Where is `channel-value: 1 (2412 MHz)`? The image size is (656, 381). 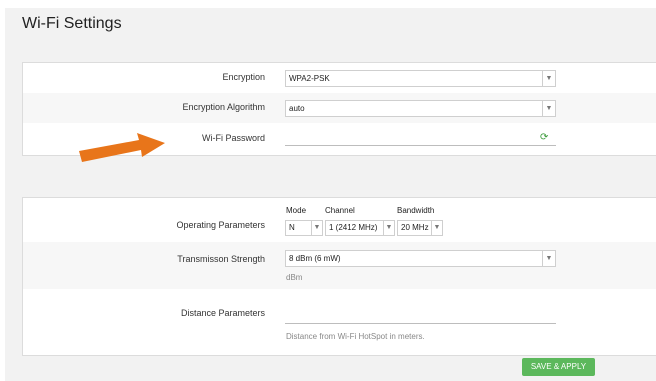 channel-value: 1 (2412 MHz) is located at coordinates (353, 227).